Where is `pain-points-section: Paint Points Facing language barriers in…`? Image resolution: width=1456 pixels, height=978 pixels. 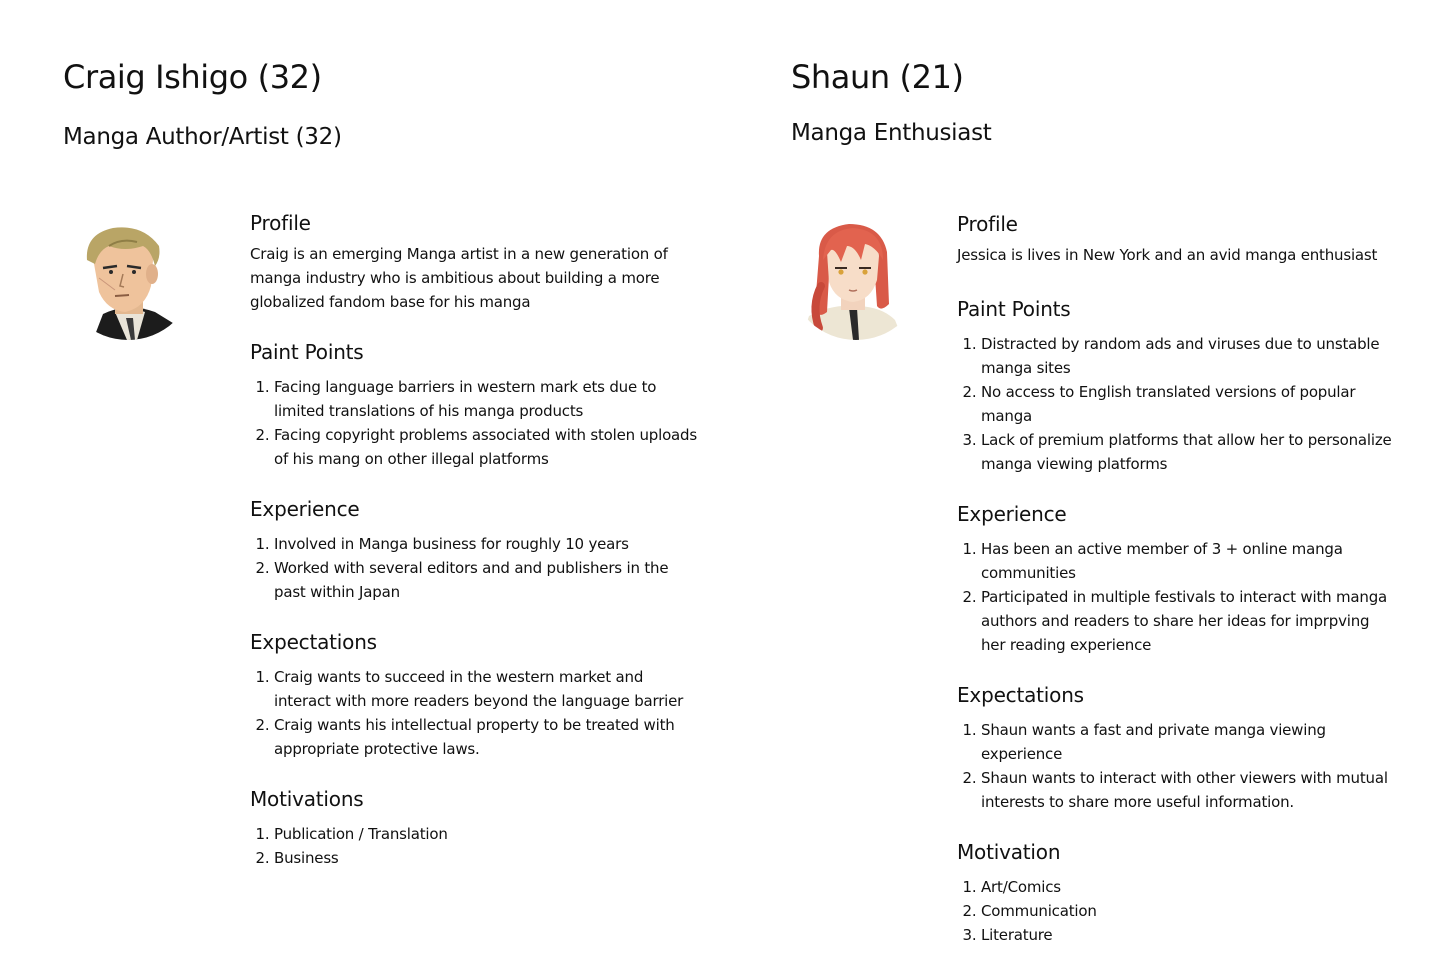 pain-points-section: Paint Points Facing language barriers in… is located at coordinates (475, 405).